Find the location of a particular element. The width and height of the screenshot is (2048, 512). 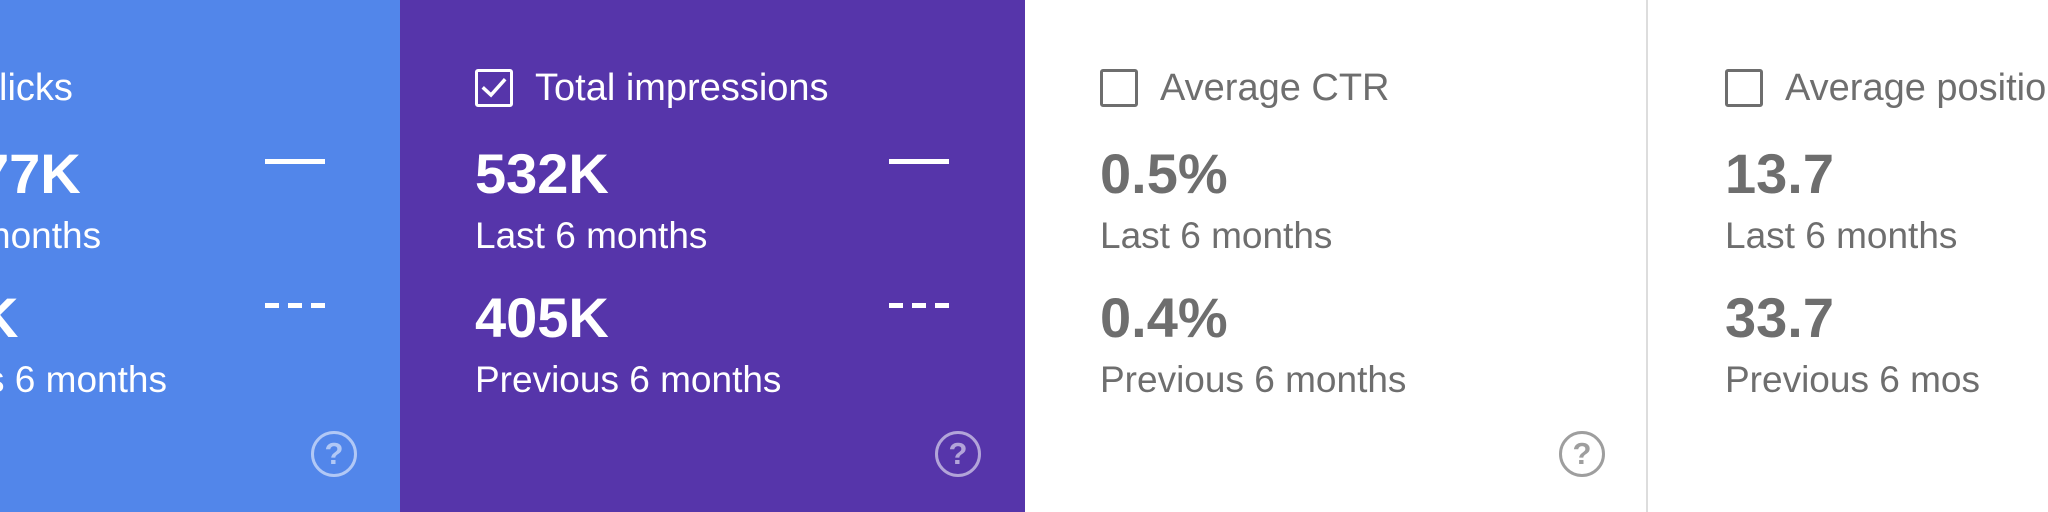

average-position-current-period: Last 6 months is located at coordinates (1841, 235).